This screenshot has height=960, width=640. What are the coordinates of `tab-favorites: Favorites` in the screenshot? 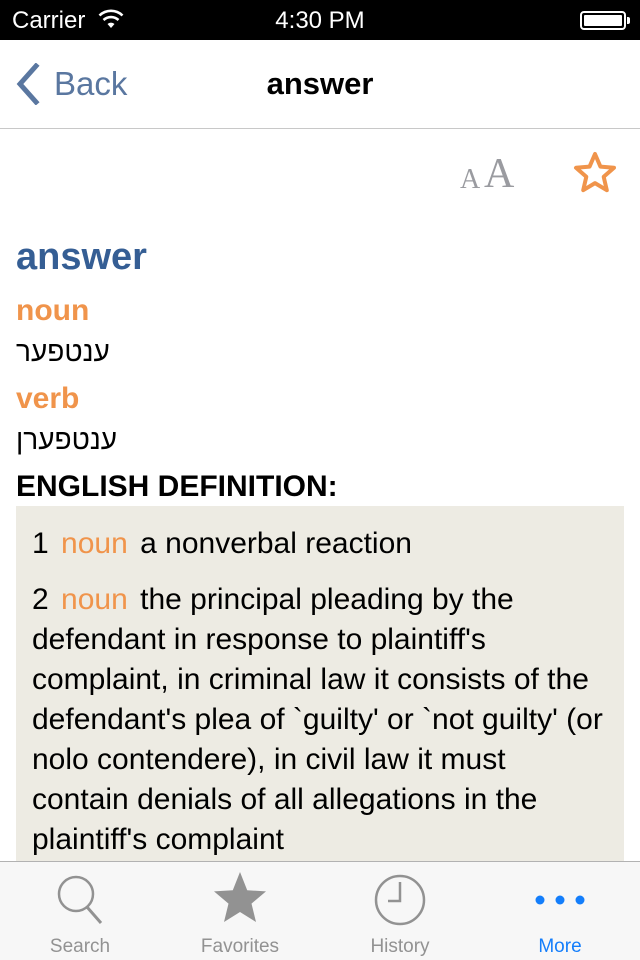 It's located at (240, 911).